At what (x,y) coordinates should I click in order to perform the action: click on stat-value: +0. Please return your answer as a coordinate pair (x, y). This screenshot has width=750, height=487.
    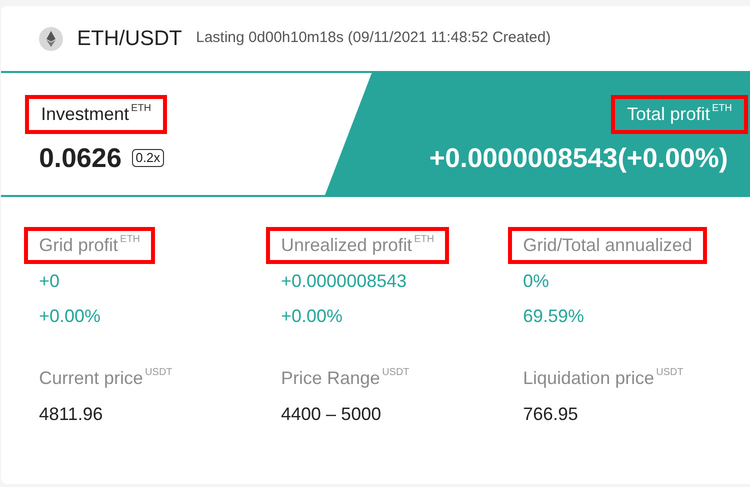
    Looking at the image, I should click on (49, 281).